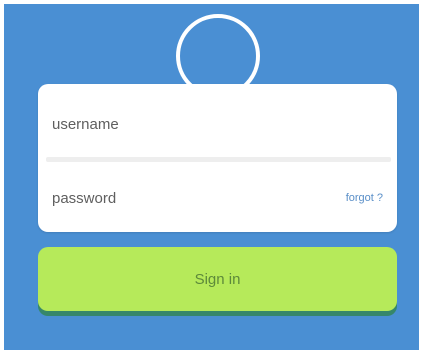 The width and height of the screenshot is (423, 354). I want to click on avatar-placeholder-icon, so click(218, 56).